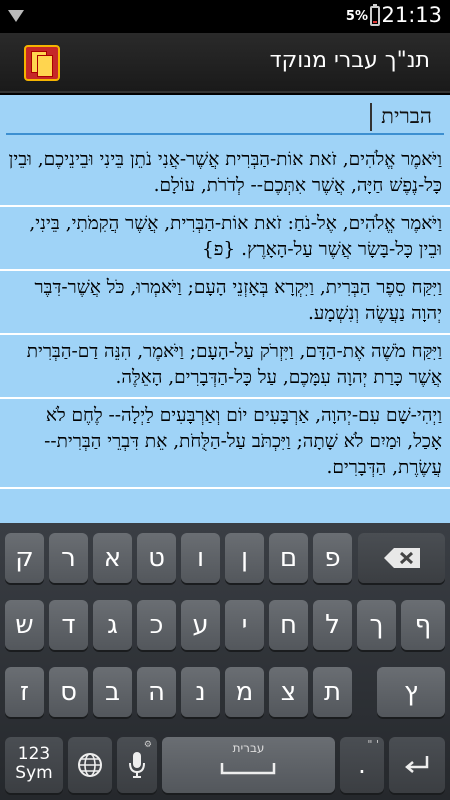 The image size is (450, 800). Describe the element at coordinates (24, 692) in the screenshot. I see `key-zayin: ז` at that location.